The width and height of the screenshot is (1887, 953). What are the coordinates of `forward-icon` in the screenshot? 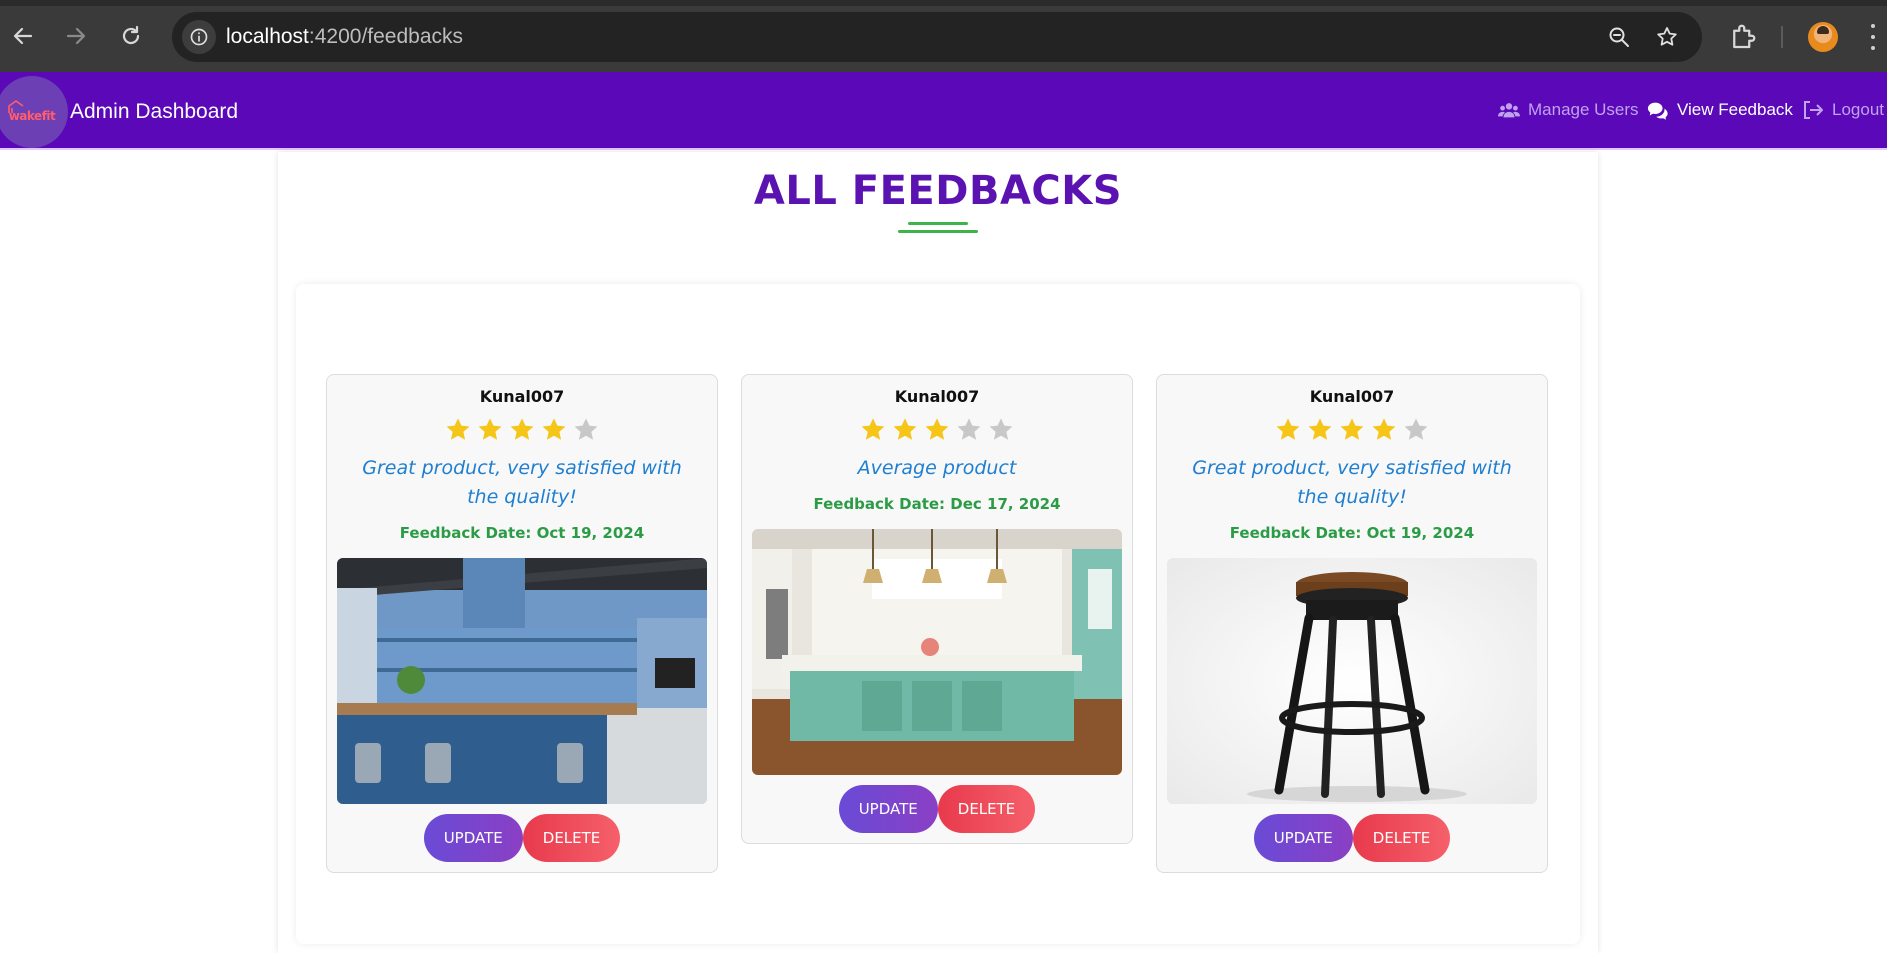 It's located at (76, 36).